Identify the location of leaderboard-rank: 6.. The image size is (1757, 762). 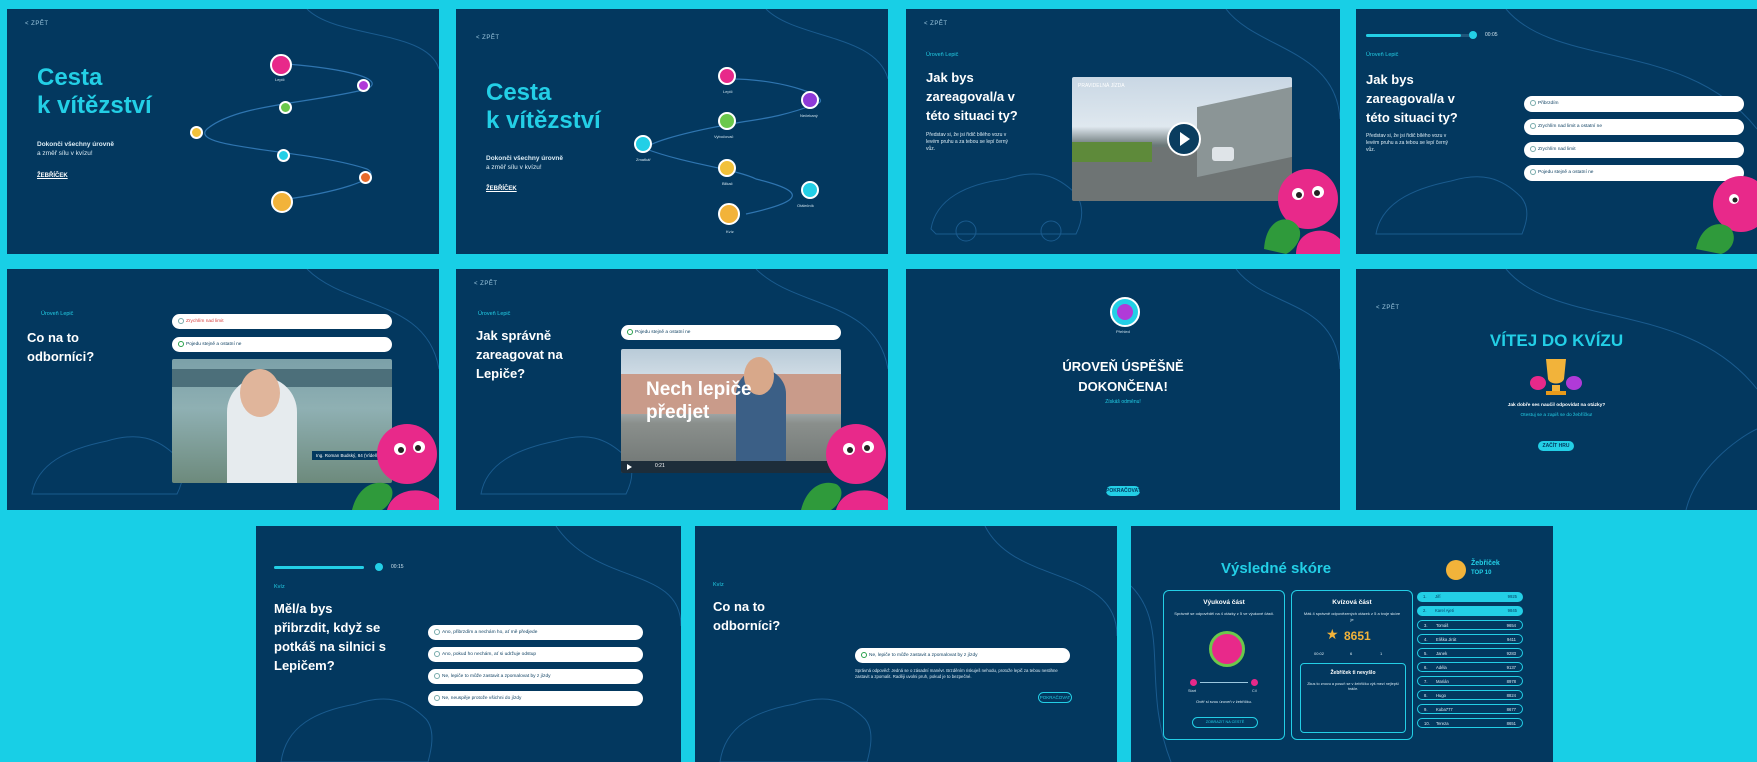
(1426, 667).